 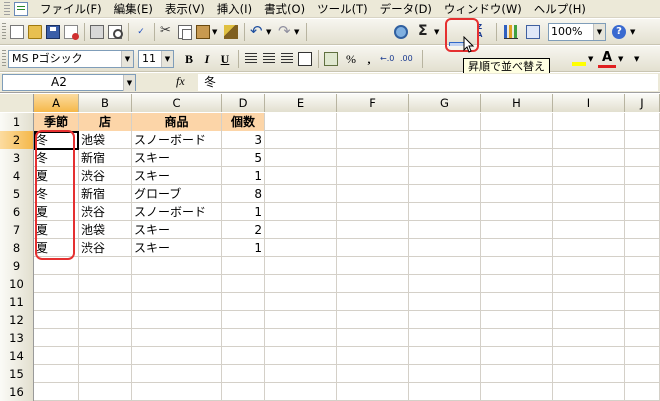 I want to click on header-cell: 季節, so click(x=56, y=122).